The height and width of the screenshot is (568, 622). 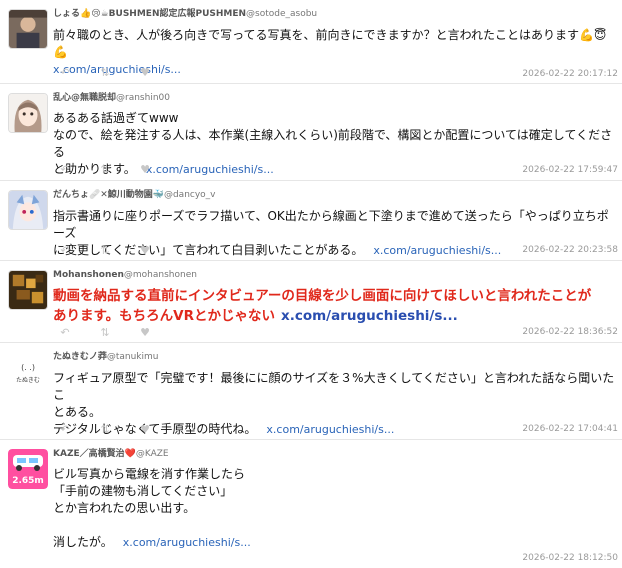 I want to click on tweet-line: ビル写真から電線を消す作業したら, so click(x=149, y=474).